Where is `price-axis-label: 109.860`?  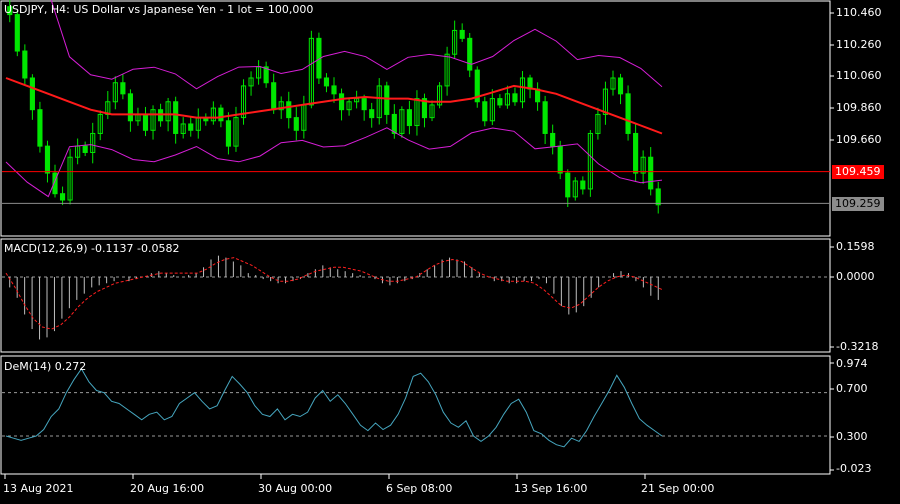
price-axis-label: 109.860 is located at coordinates (859, 107).